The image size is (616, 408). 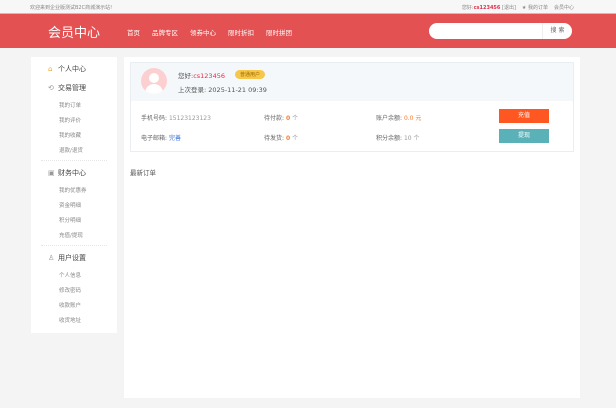 What do you see at coordinates (524, 116) in the screenshot?
I see `recharge-button: 充值` at bounding box center [524, 116].